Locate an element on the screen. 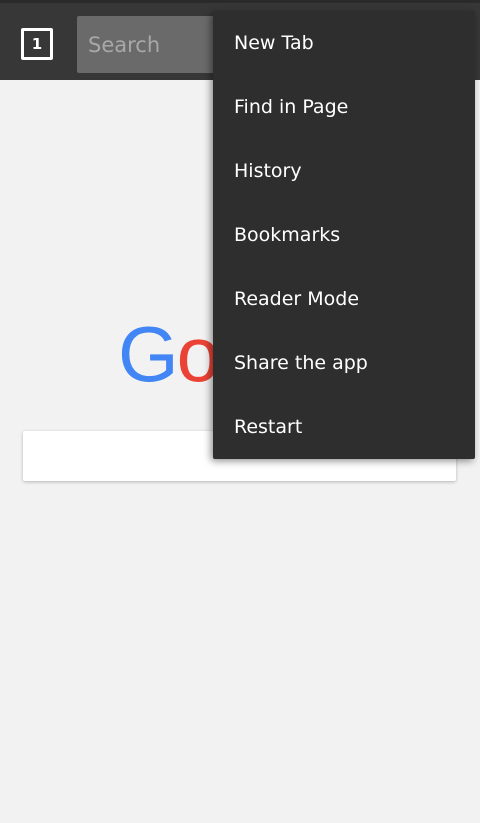 The height and width of the screenshot is (823, 480). logo-letter: o is located at coordinates (198, 354).